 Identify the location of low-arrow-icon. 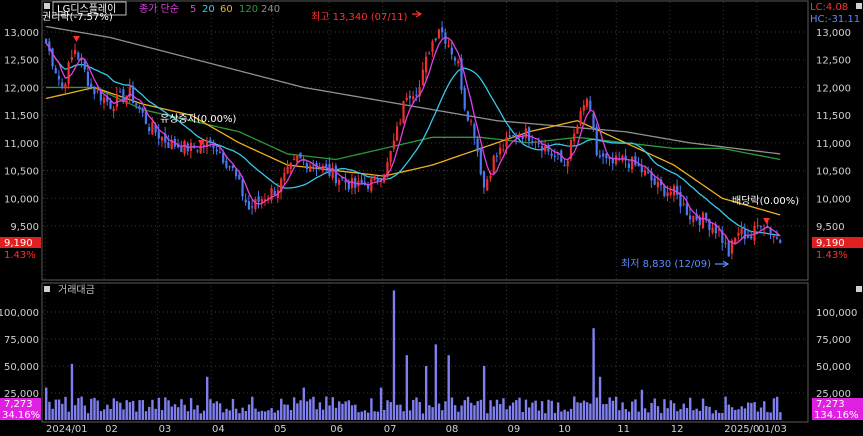
(722, 264).